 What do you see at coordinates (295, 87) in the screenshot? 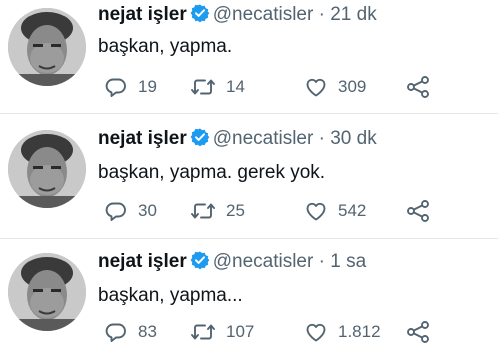
I see `tweet-actions: 19 14 309` at bounding box center [295, 87].